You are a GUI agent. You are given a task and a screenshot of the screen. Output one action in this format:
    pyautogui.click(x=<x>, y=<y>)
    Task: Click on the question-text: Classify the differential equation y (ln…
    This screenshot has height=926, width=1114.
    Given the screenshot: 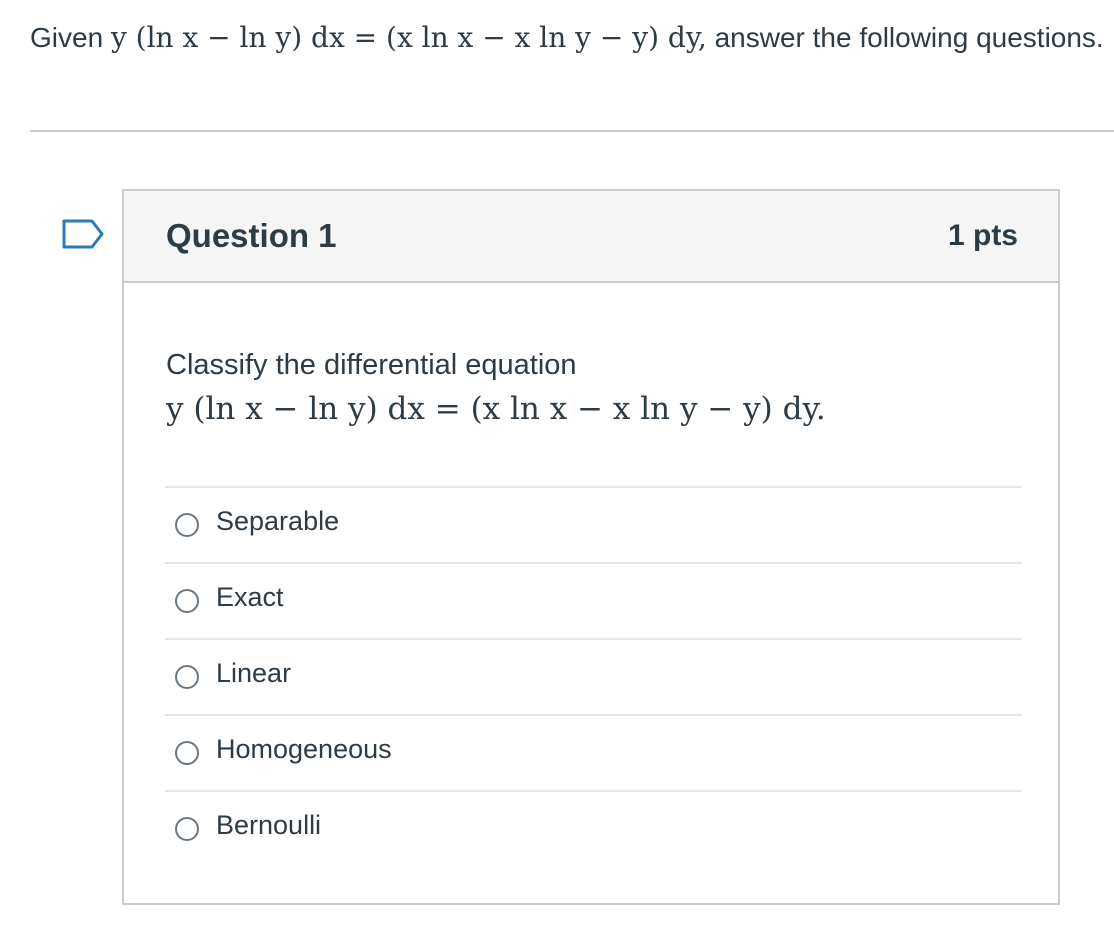 What is the action you would take?
    pyautogui.click(x=596, y=387)
    